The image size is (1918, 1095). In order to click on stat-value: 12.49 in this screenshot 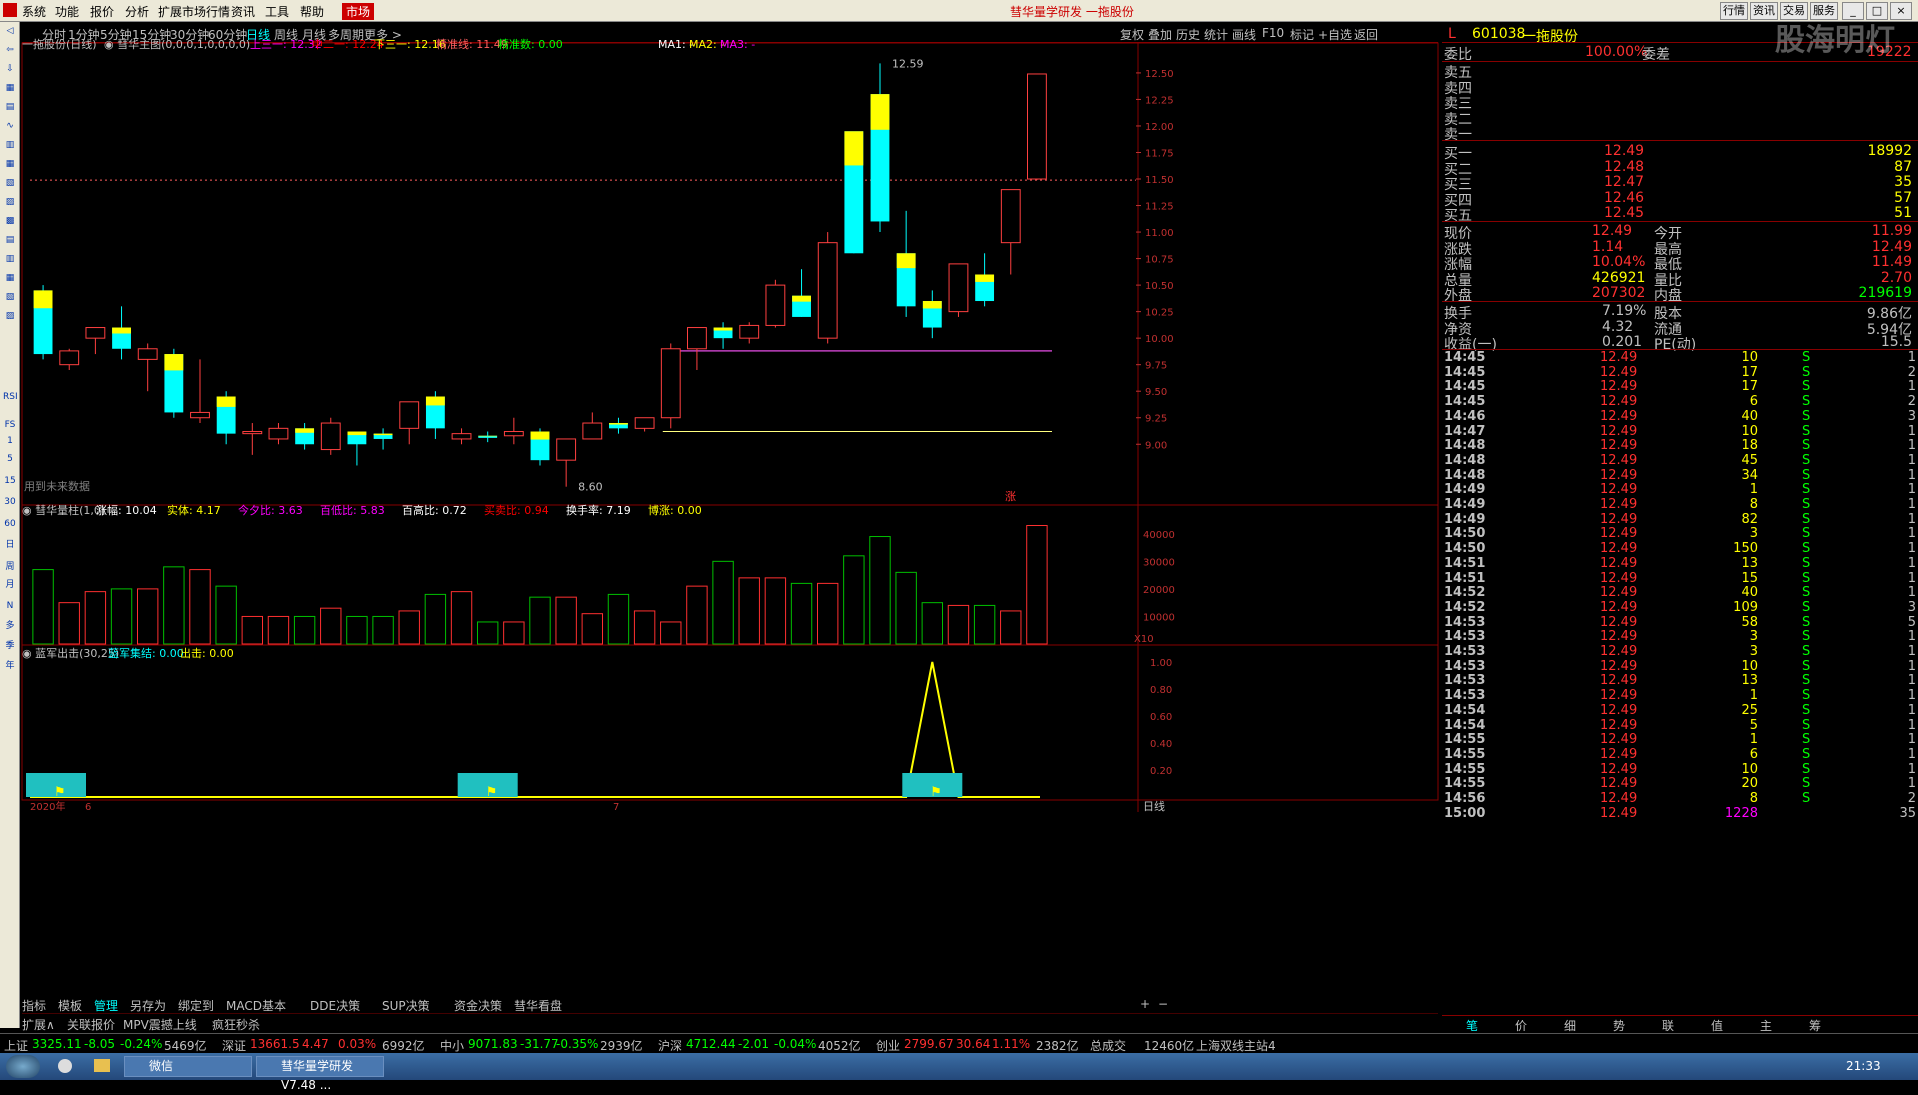, I will do `click(1612, 231)`.